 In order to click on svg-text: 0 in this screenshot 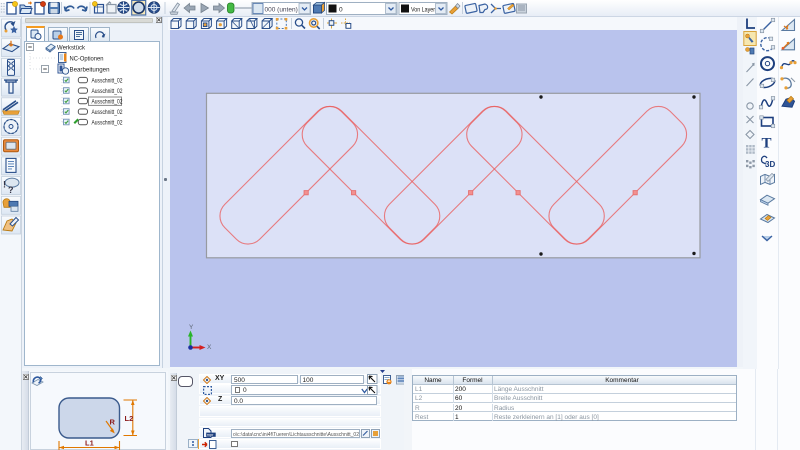, I will do `click(341, 10)`.